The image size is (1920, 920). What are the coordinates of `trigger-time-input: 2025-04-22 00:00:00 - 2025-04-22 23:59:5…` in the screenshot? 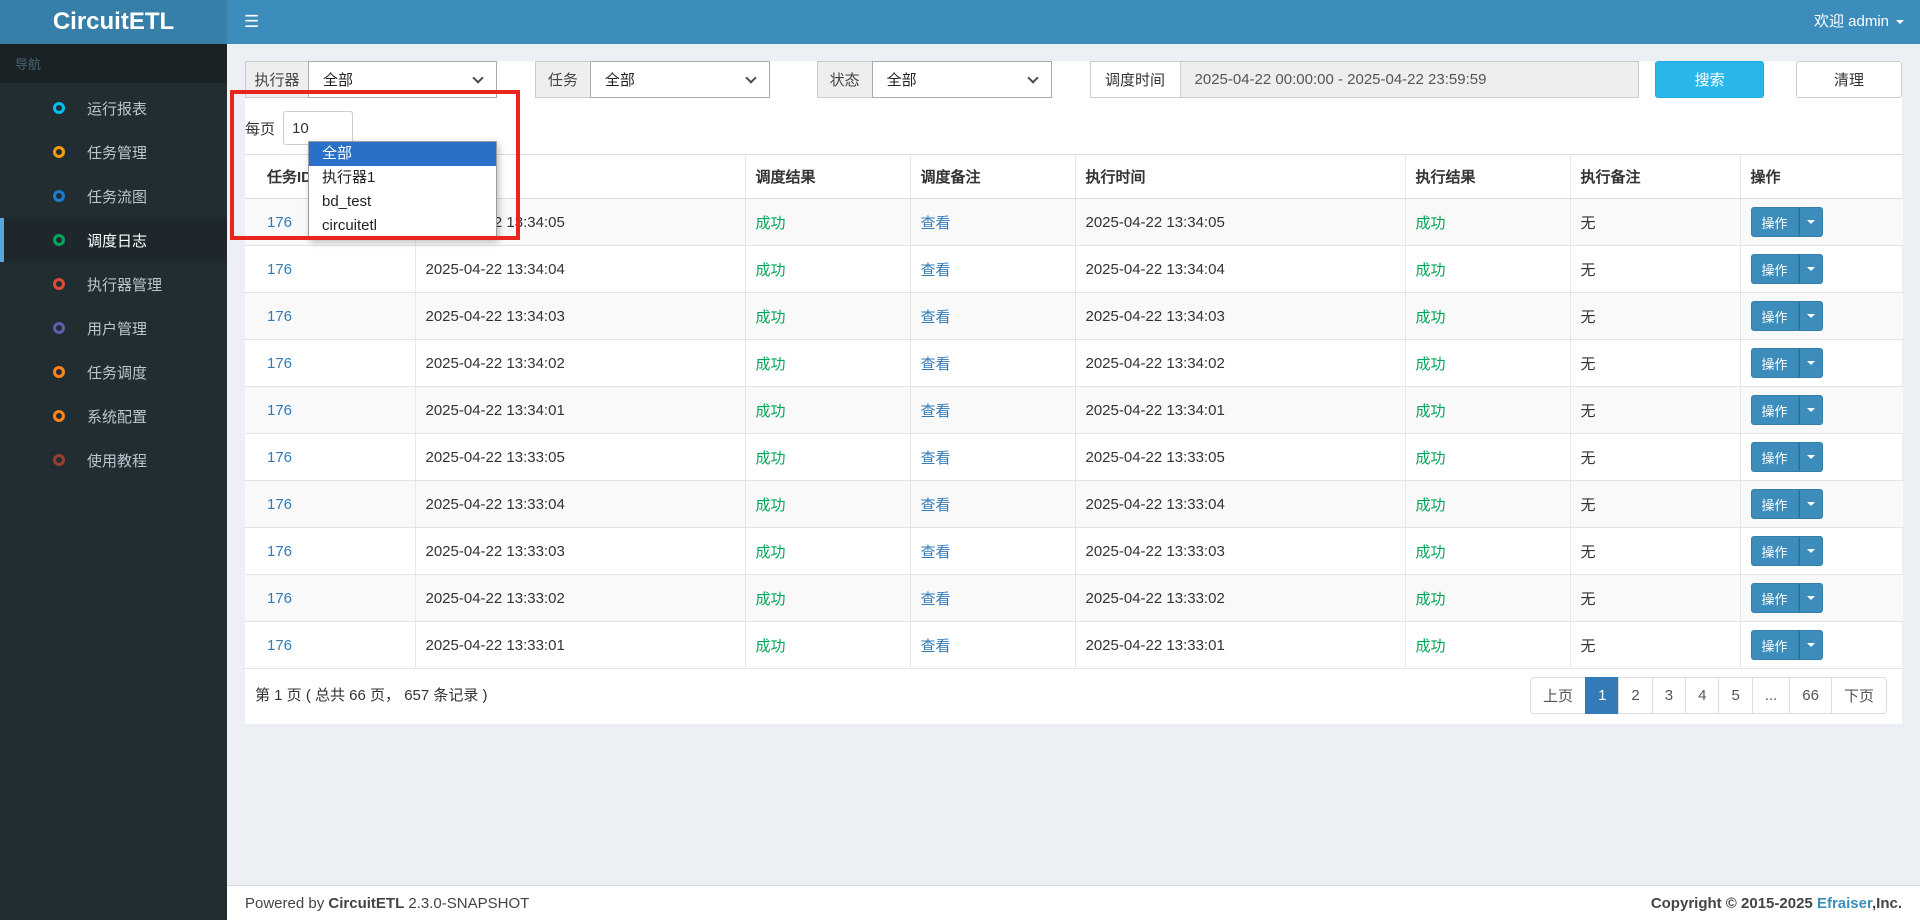 It's located at (1409, 79).